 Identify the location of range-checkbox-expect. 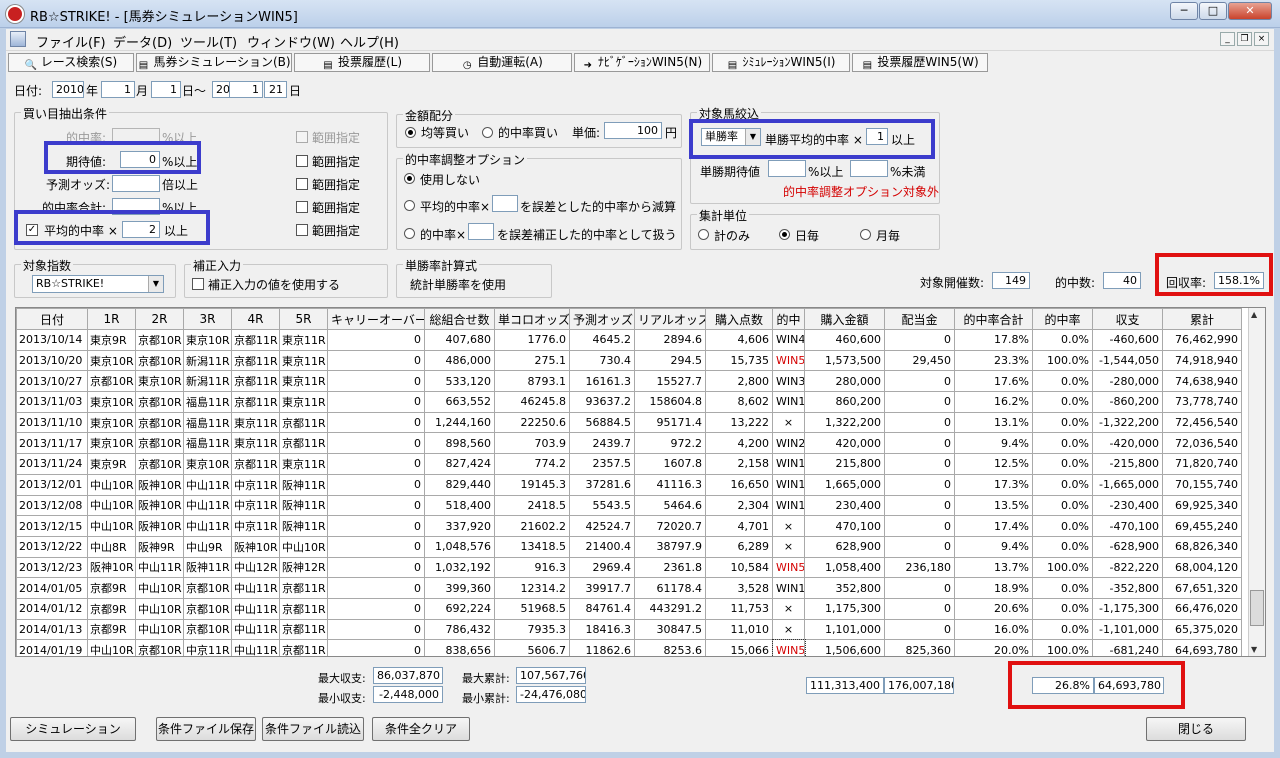
(302, 161).